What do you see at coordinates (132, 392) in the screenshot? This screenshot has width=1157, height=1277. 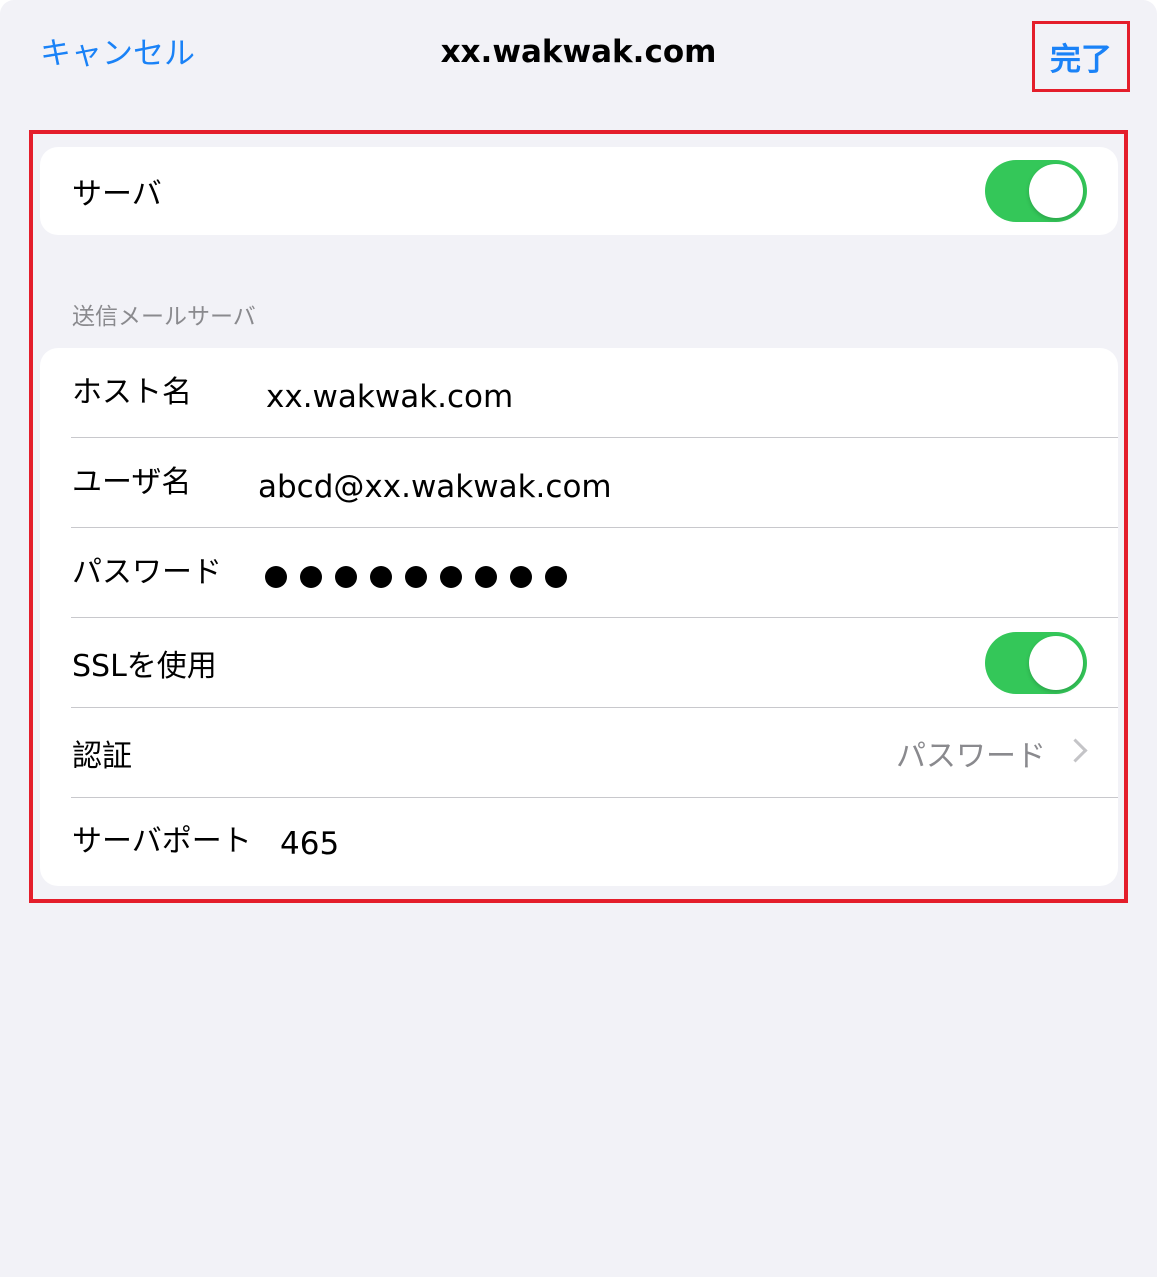 I see `host-label: ホスト名` at bounding box center [132, 392].